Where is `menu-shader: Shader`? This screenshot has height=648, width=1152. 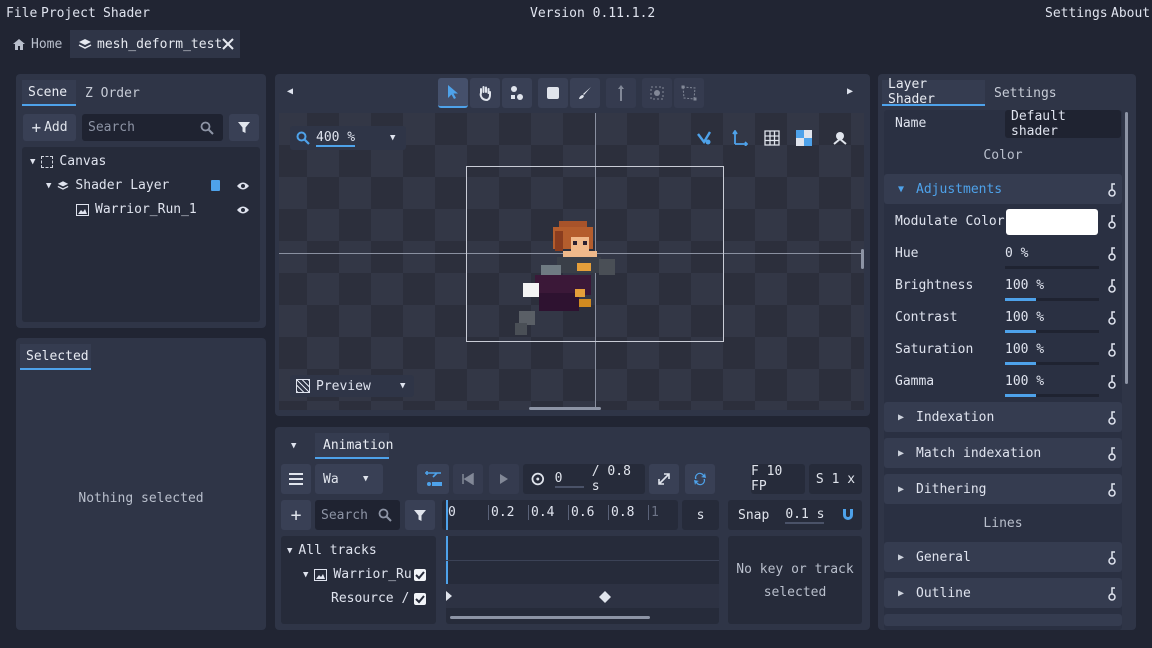 menu-shader: Shader is located at coordinates (126, 13).